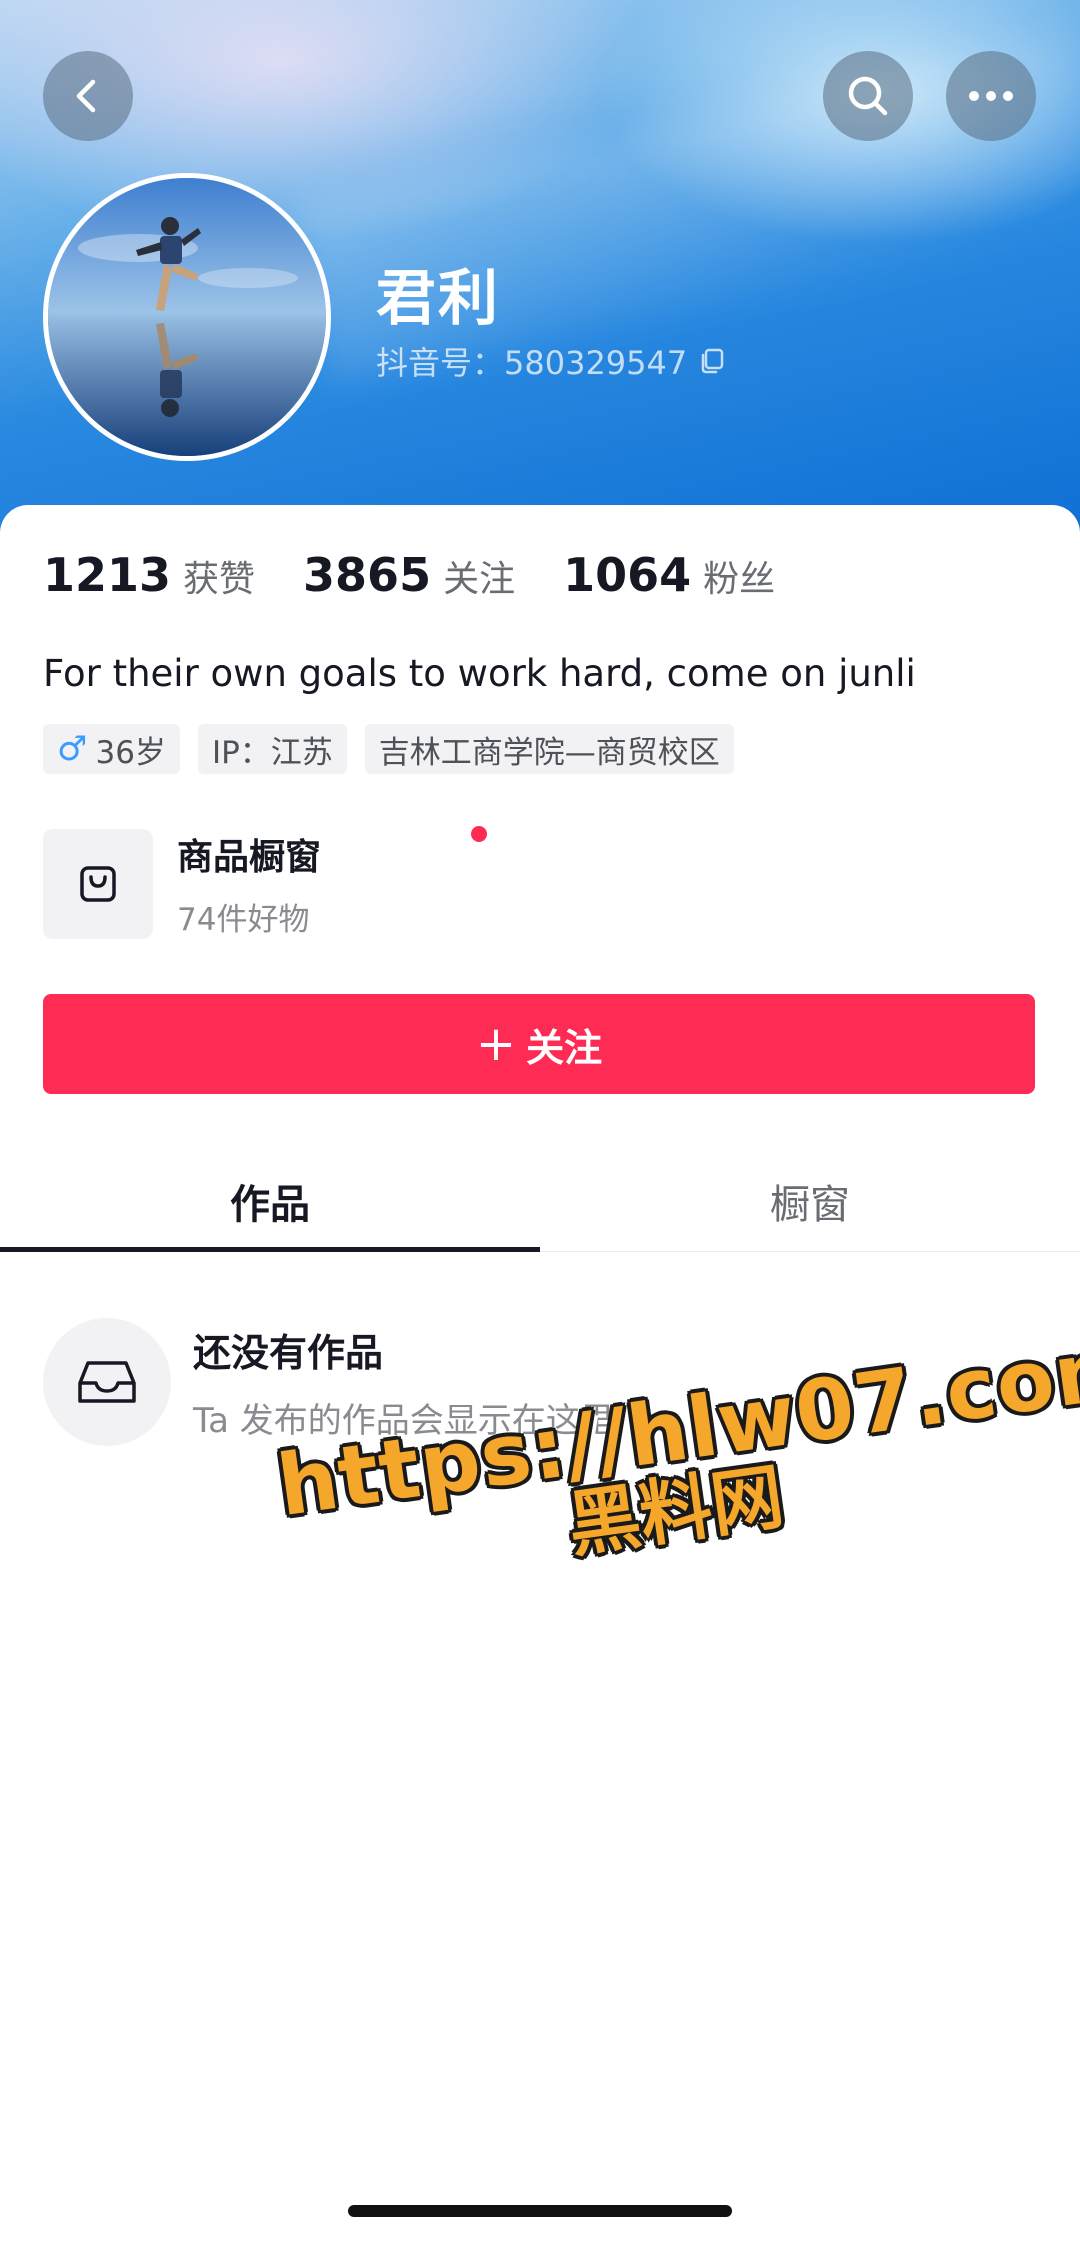  Describe the element at coordinates (739, 579) in the screenshot. I see `stat-label: 粉丝` at that location.